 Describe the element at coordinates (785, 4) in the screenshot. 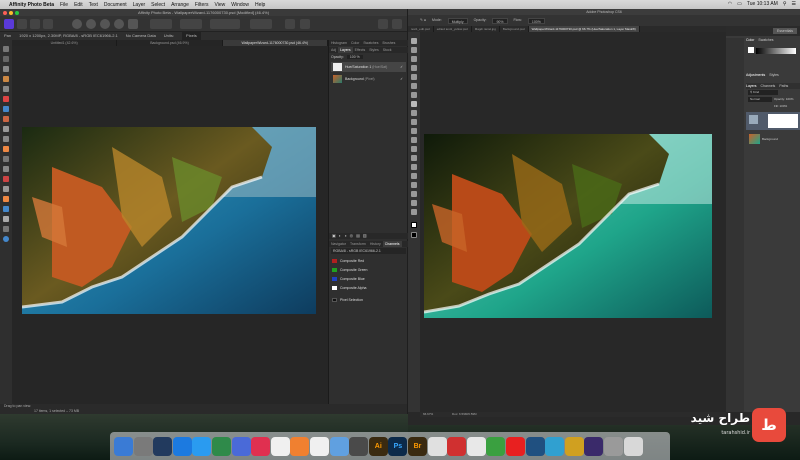

I see `spotlight-icon: ⚲` at that location.